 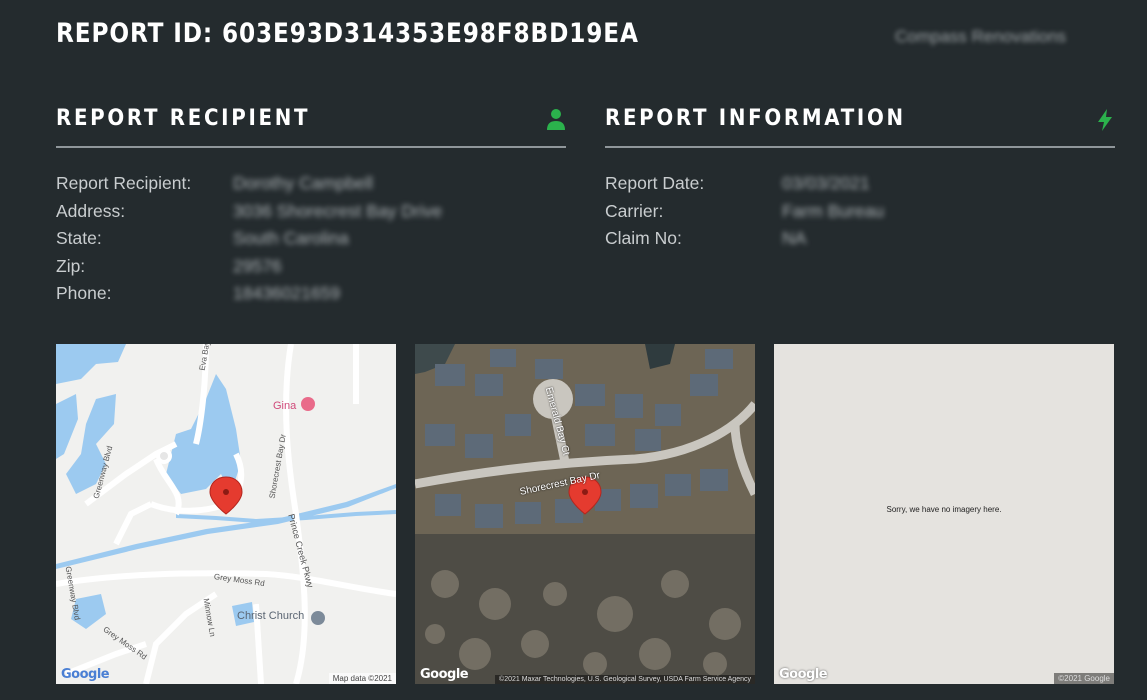 I want to click on field-value: 3036 Shorecrest Bay Drive, so click(x=338, y=210).